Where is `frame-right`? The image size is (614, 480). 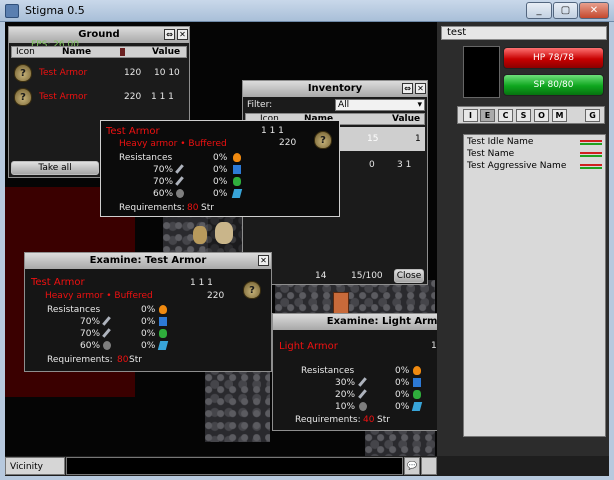 frame-right is located at coordinates (611, 251).